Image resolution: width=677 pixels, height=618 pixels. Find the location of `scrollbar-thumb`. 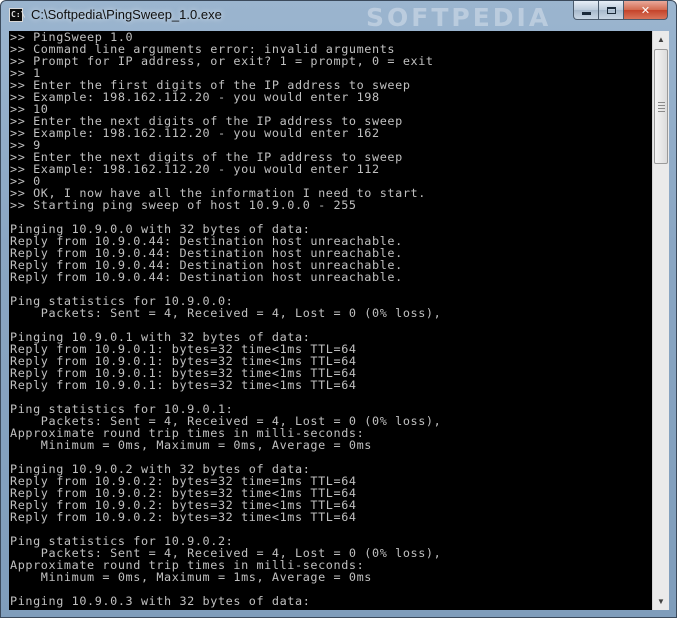

scrollbar-thumb is located at coordinates (661, 106).